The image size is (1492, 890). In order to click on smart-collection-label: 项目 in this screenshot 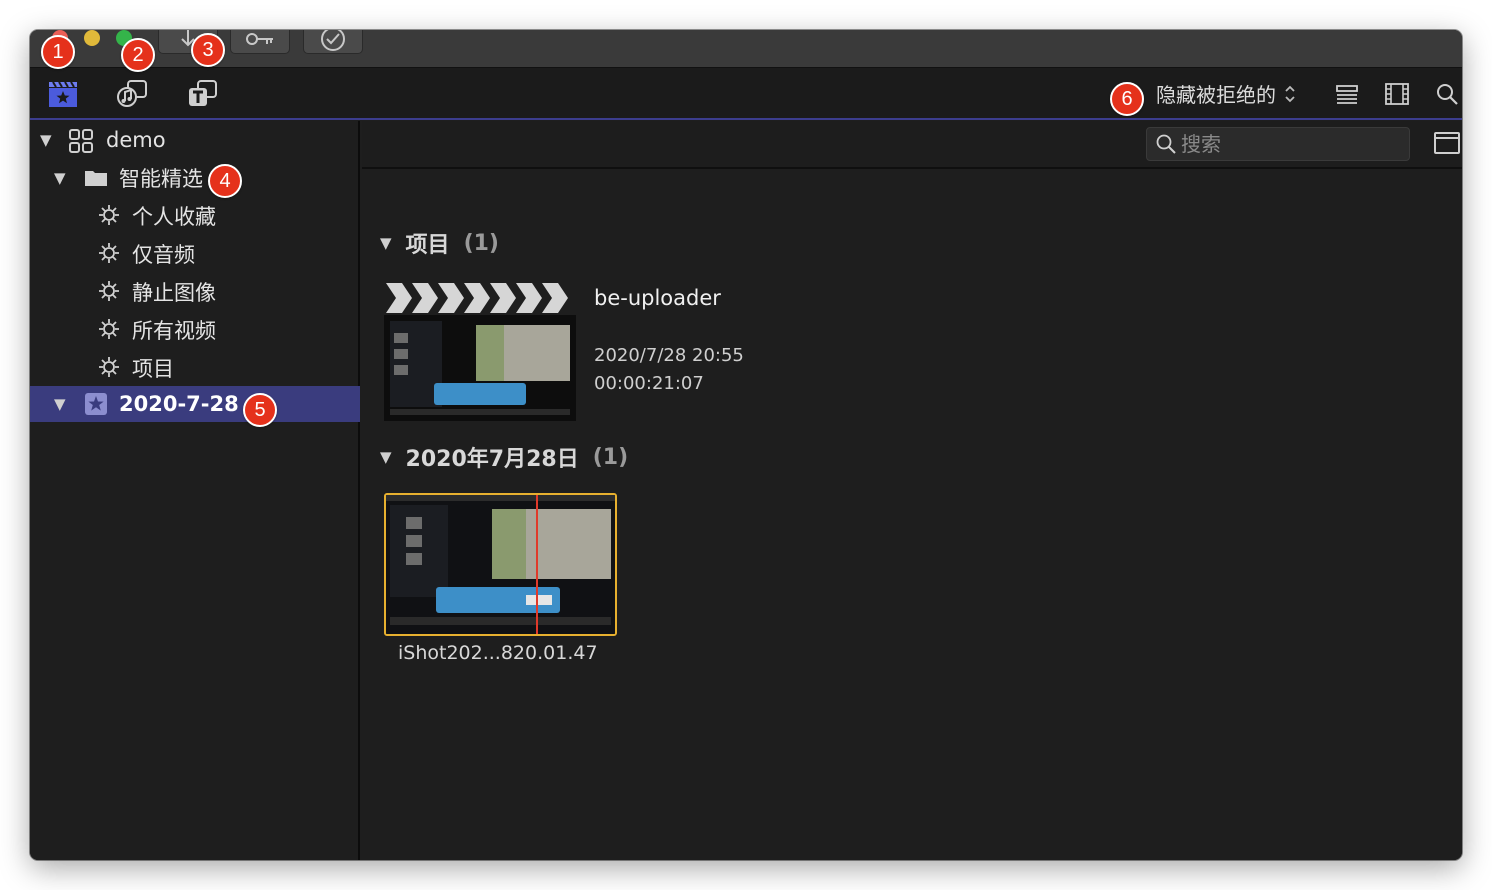, I will do `click(153, 369)`.